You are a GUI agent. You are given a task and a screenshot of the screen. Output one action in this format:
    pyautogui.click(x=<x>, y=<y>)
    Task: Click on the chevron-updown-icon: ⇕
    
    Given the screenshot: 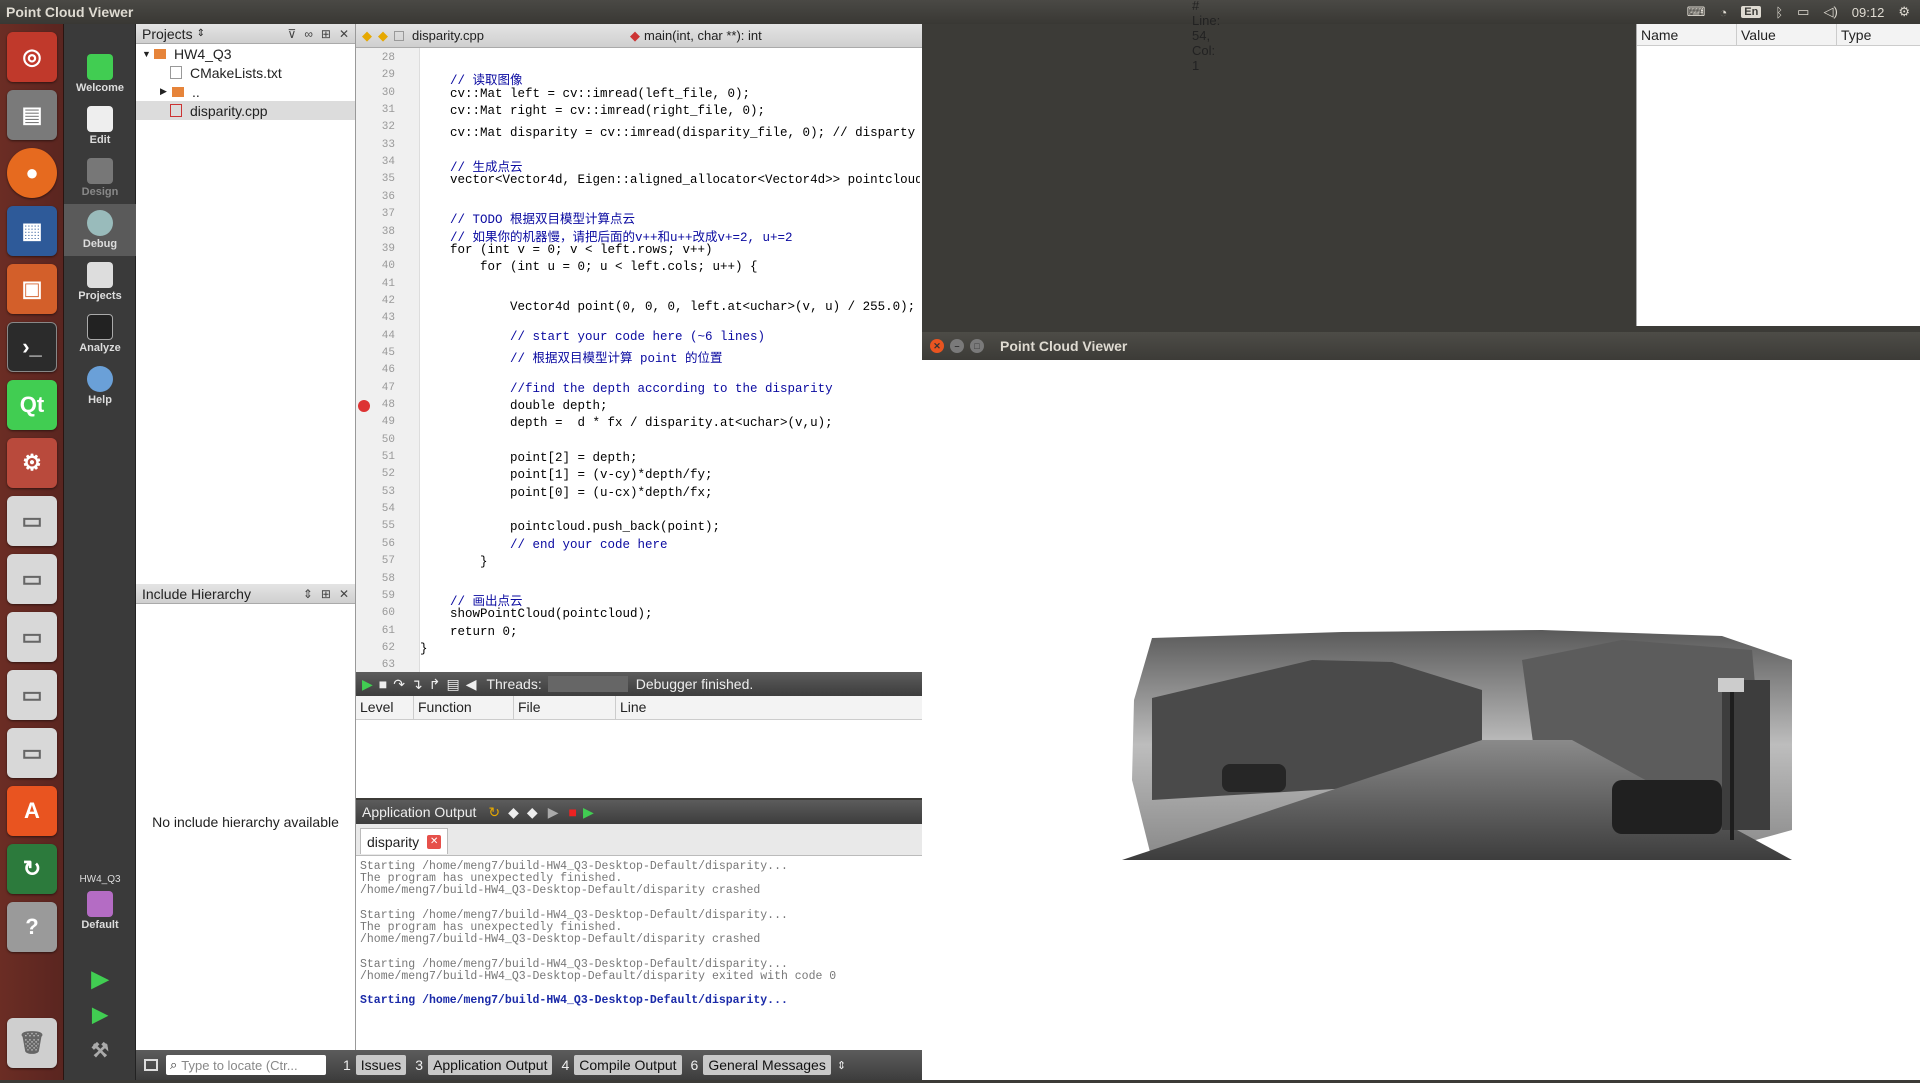 What is the action you would take?
    pyautogui.click(x=841, y=1065)
    